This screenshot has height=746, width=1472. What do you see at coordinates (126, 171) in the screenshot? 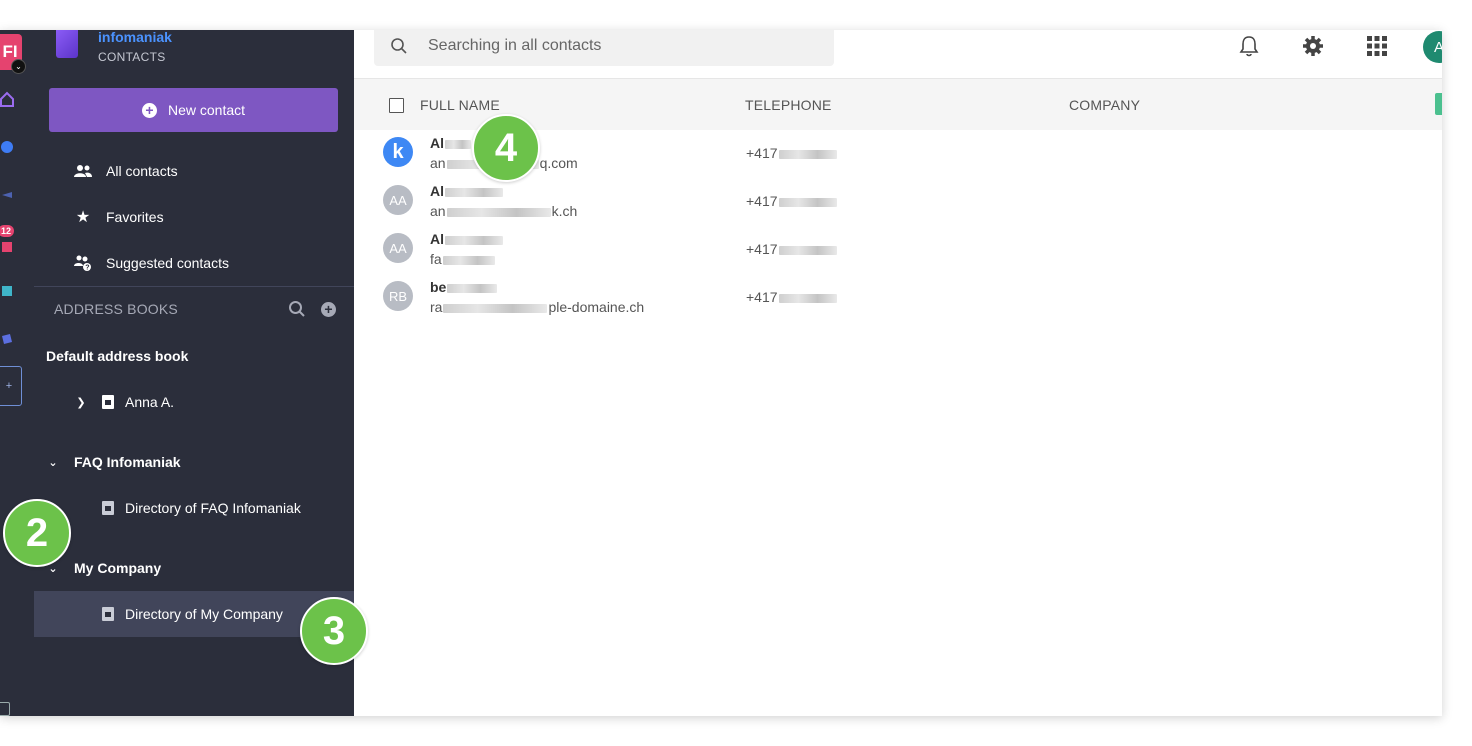
I see `sidebar-item-all-contacts: All contacts` at bounding box center [126, 171].